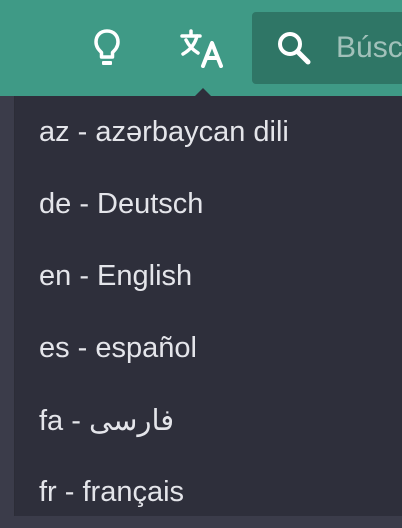 The image size is (402, 528). I want to click on language-button, so click(203, 48).